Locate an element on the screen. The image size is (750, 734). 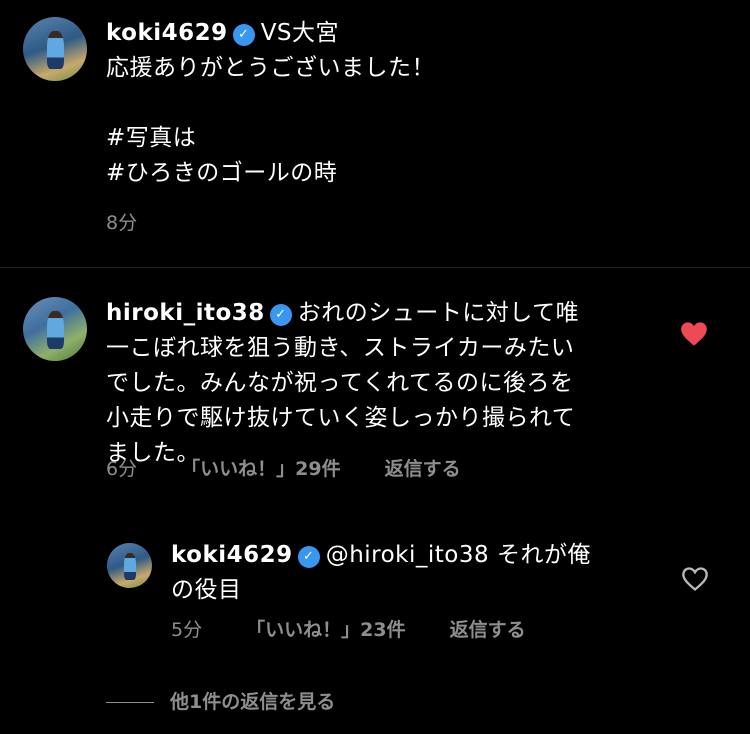
caption-line: #ひろきのゴールの時 is located at coordinates (416, 173).